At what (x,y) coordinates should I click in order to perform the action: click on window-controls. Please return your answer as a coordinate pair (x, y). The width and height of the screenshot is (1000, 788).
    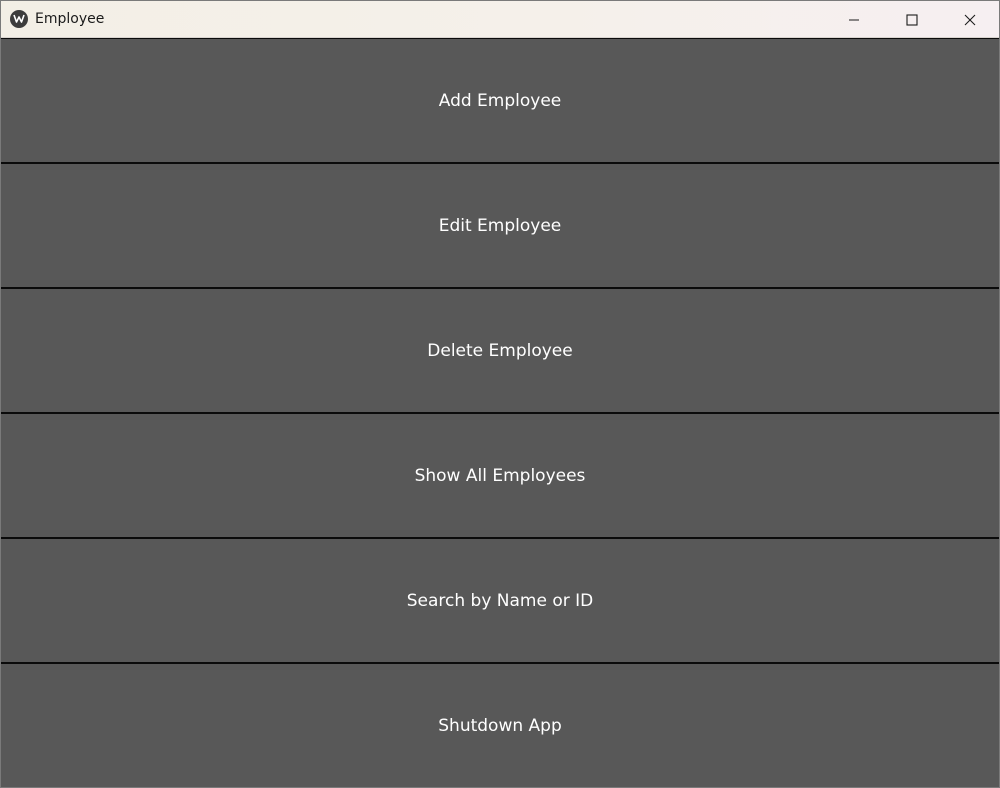
    Looking at the image, I should click on (912, 19).